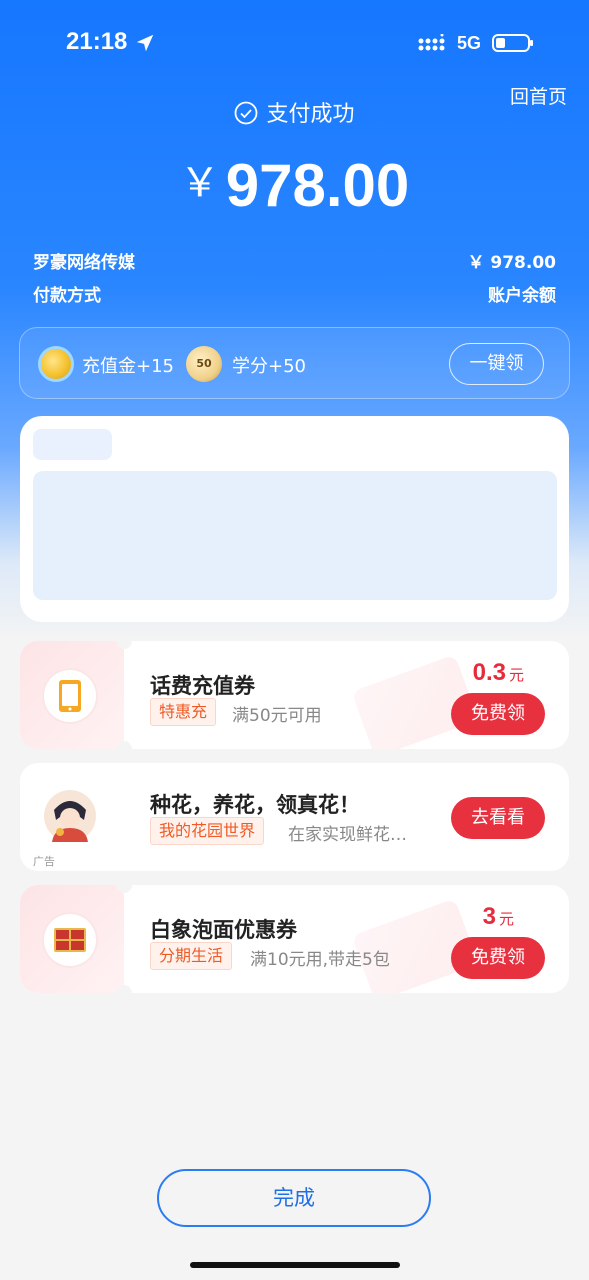 This screenshot has height=1280, width=589. Describe the element at coordinates (70, 816) in the screenshot. I see `avatar-icon` at that location.